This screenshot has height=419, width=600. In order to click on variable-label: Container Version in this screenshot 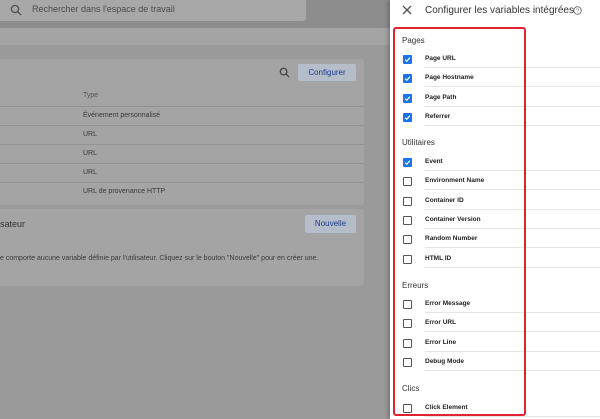, I will do `click(453, 219)`.